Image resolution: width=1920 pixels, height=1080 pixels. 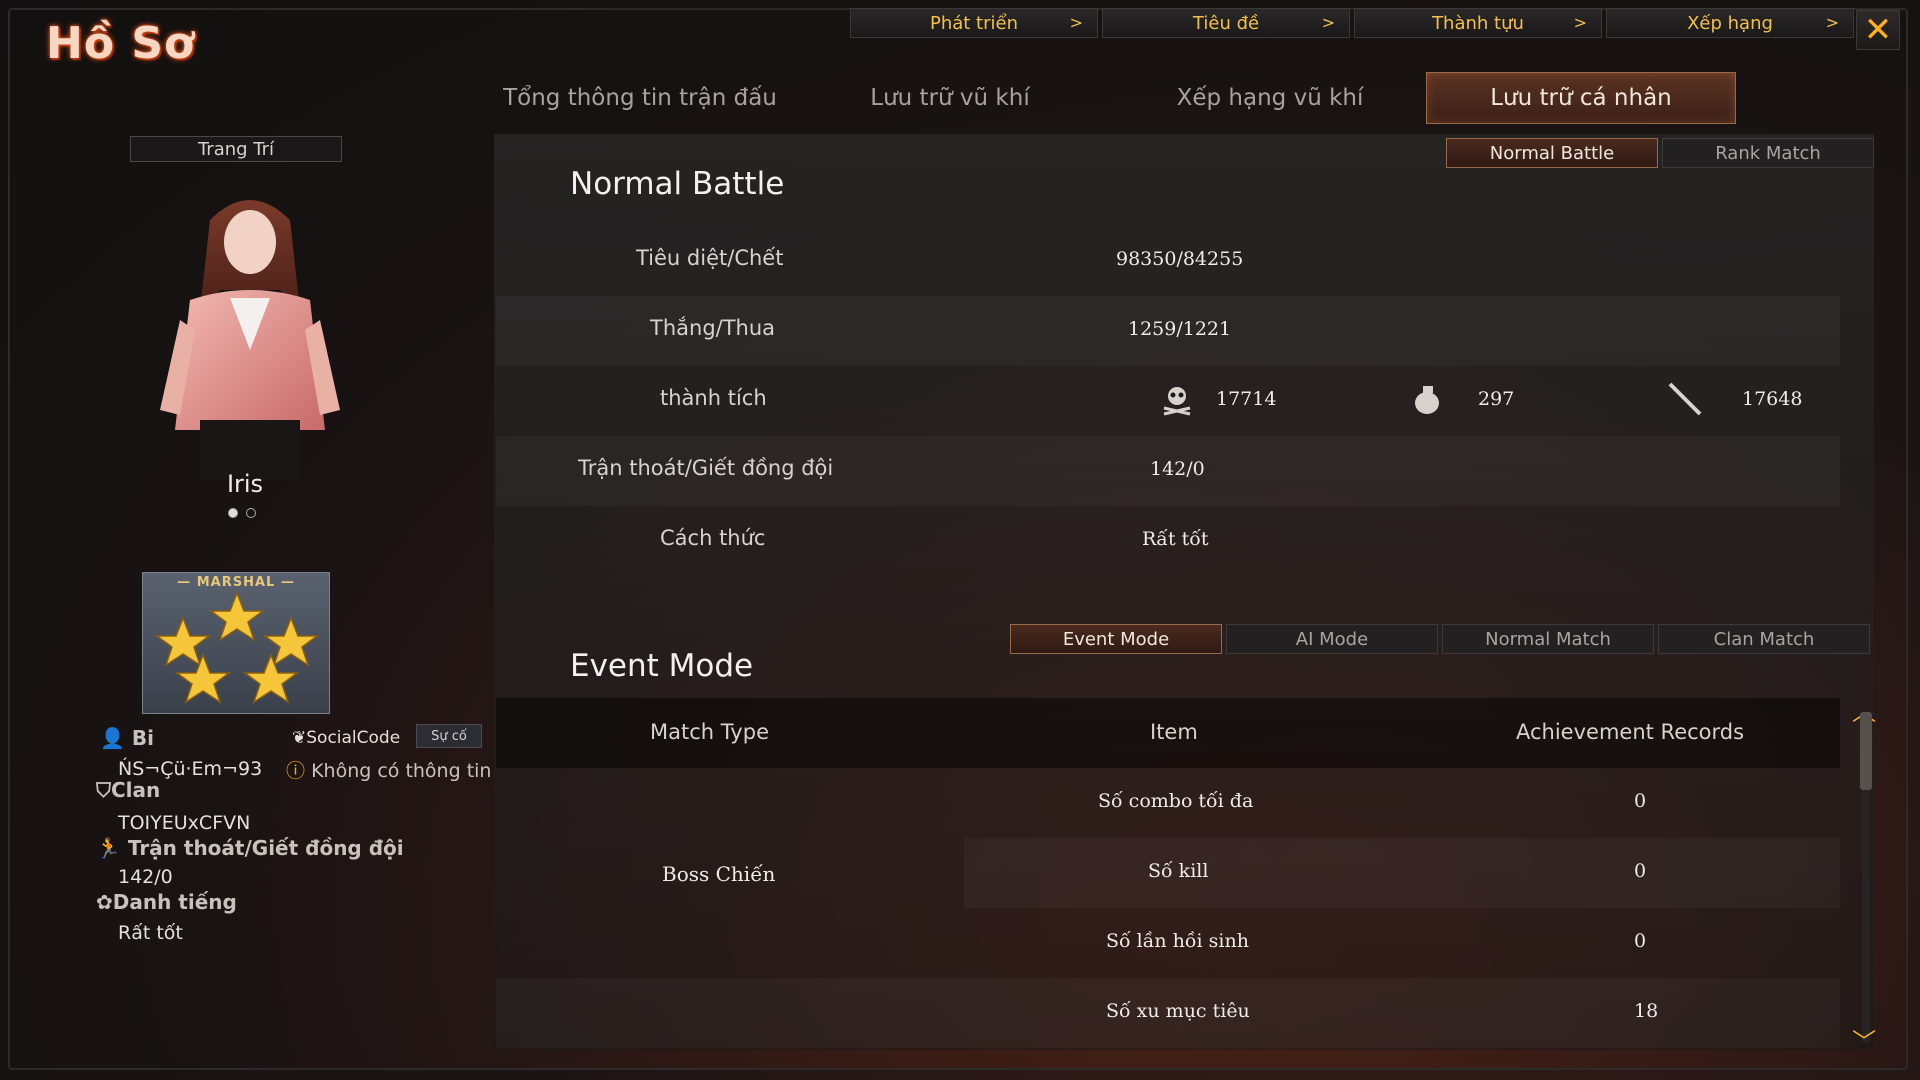 What do you see at coordinates (449, 736) in the screenshot?
I see `report-button: Sự cố` at bounding box center [449, 736].